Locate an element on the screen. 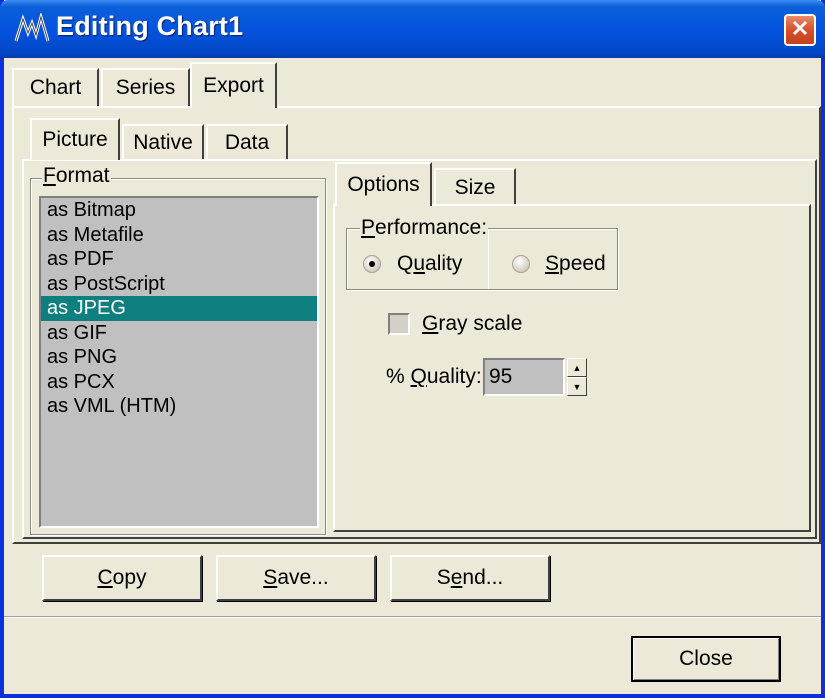  tab-chart: Chart is located at coordinates (55, 87).